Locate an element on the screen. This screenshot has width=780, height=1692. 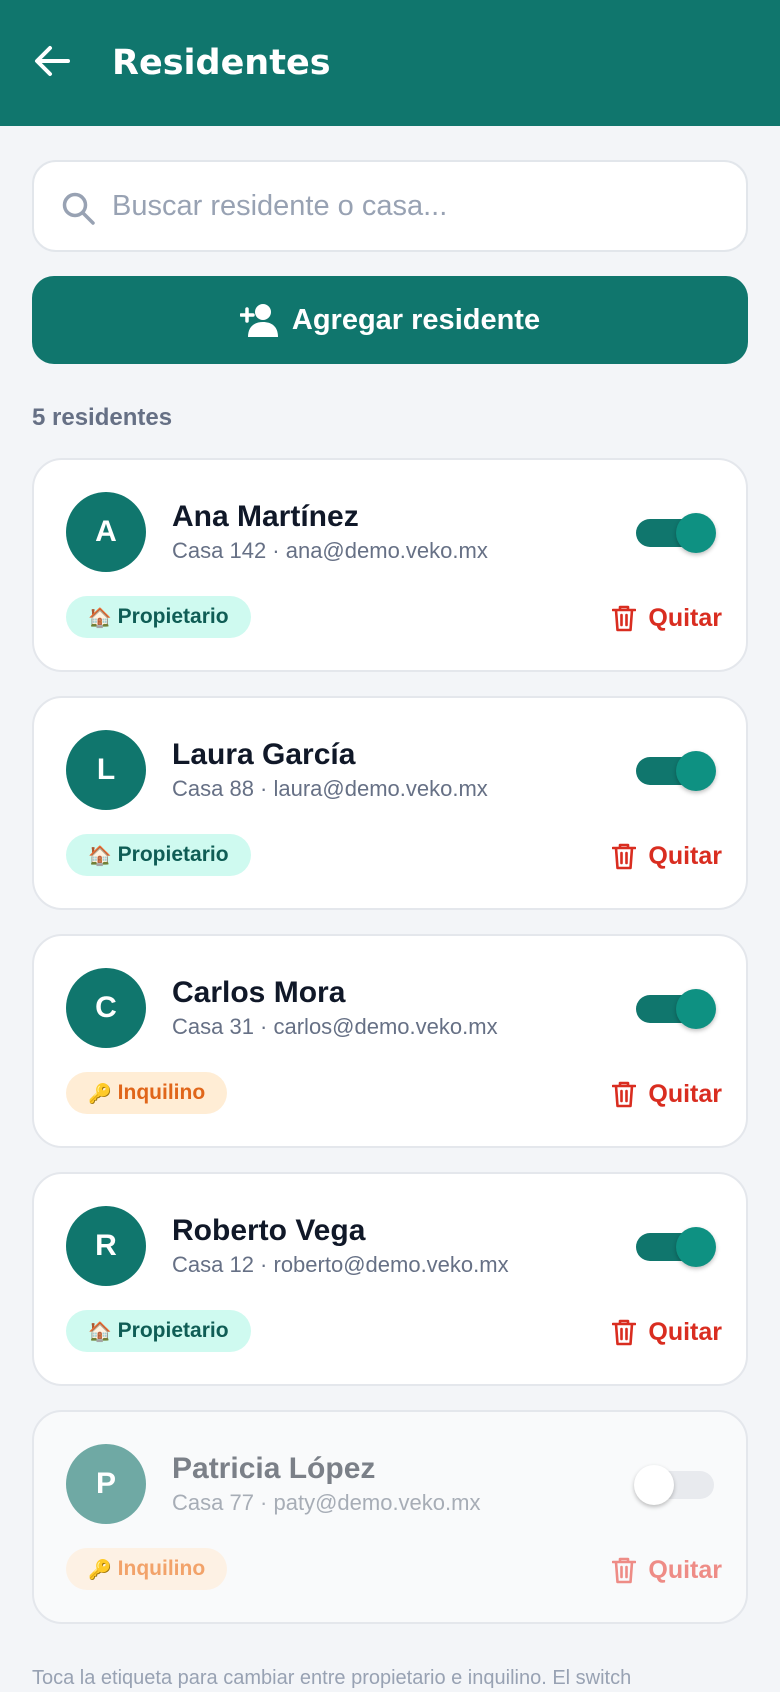
avatar: L is located at coordinates (106, 770).